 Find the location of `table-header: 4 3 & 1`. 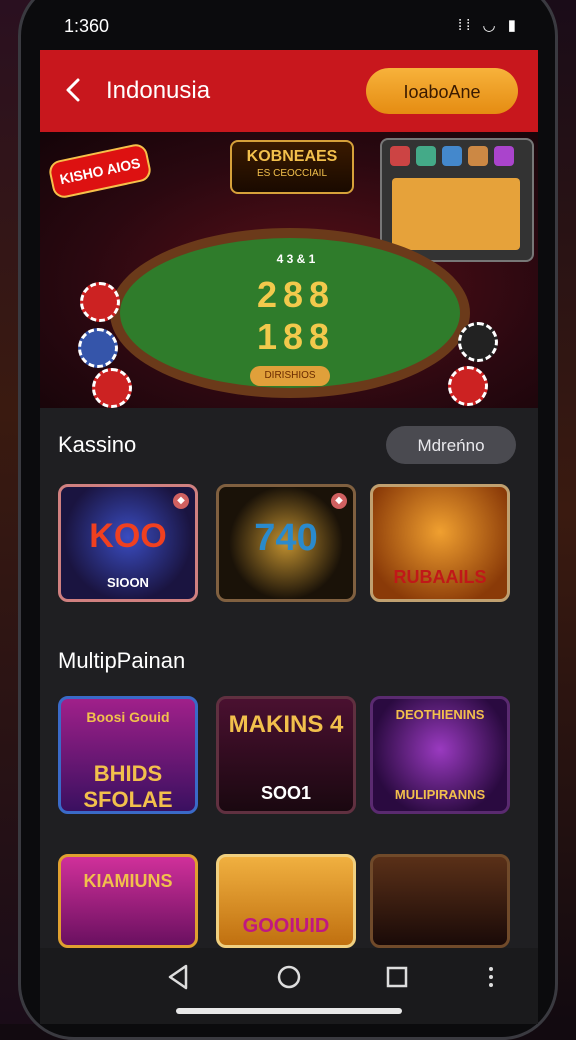

table-header: 4 3 & 1 is located at coordinates (296, 259).